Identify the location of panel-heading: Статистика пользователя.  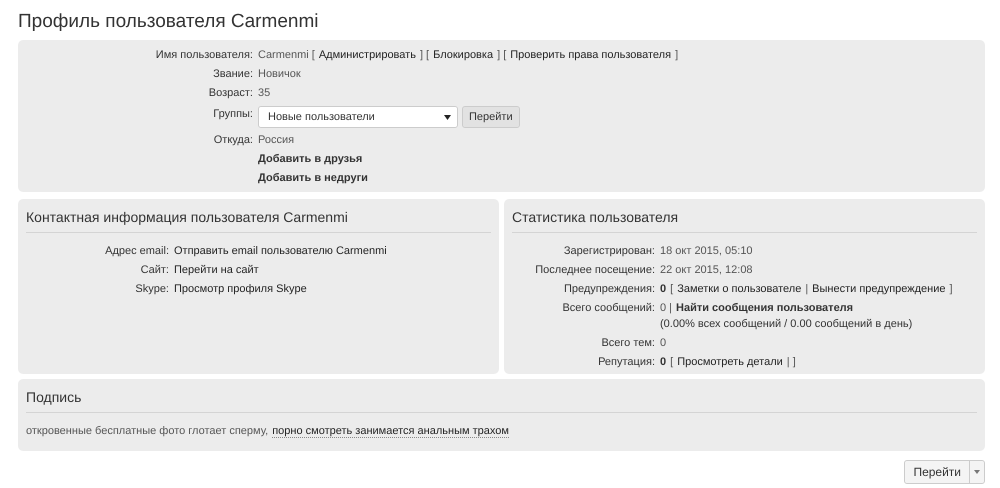
(596, 218).